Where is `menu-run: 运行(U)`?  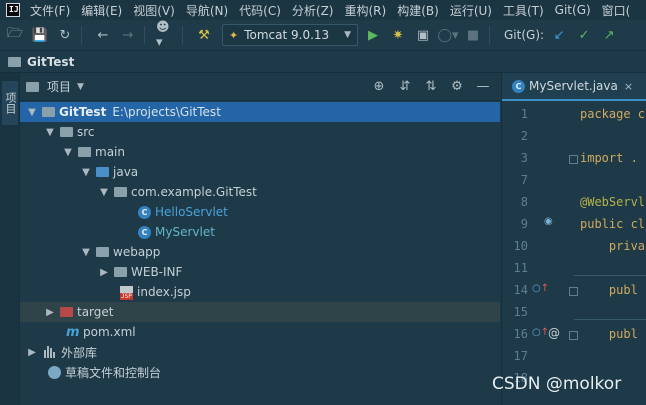
menu-run: 运行(U) is located at coordinates (471, 10).